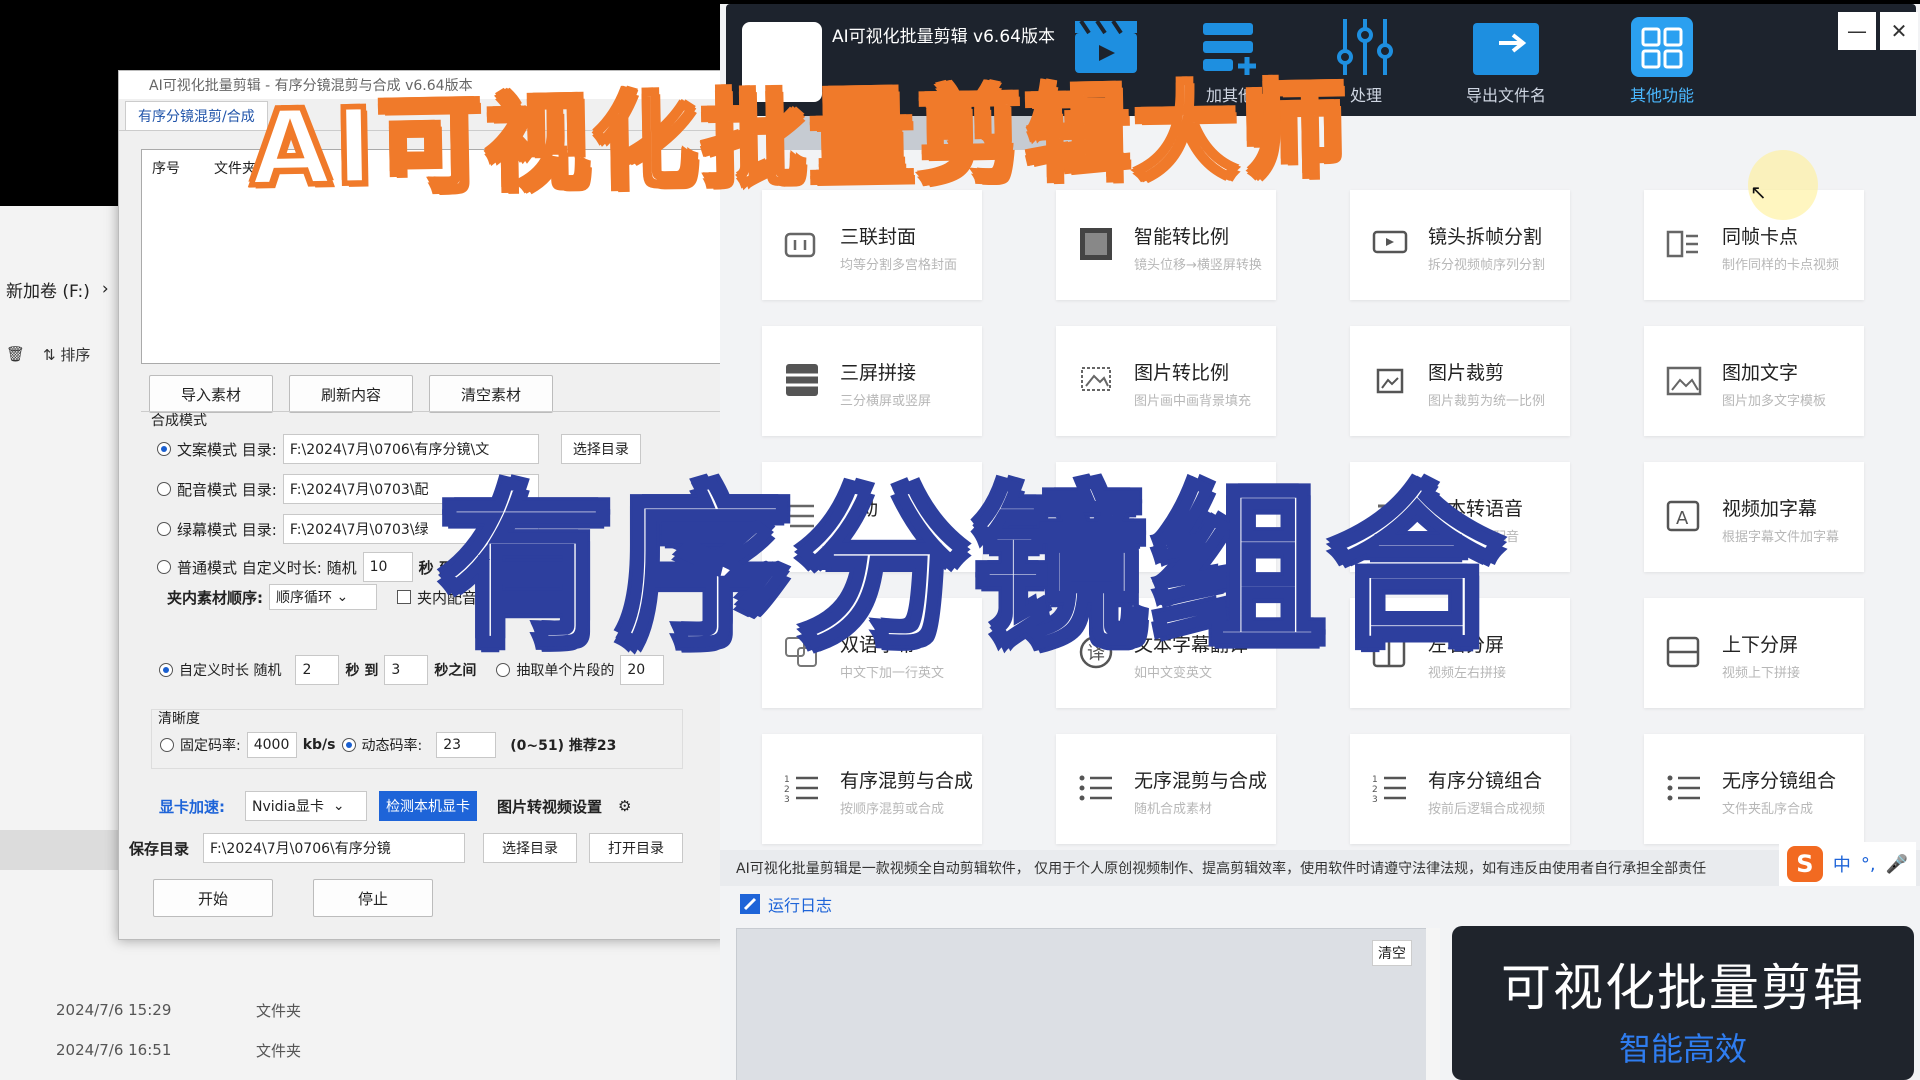  Describe the element at coordinates (1166, 789) in the screenshot. I see `feature-card: 无序混剪与合成 随机合成素材` at that location.